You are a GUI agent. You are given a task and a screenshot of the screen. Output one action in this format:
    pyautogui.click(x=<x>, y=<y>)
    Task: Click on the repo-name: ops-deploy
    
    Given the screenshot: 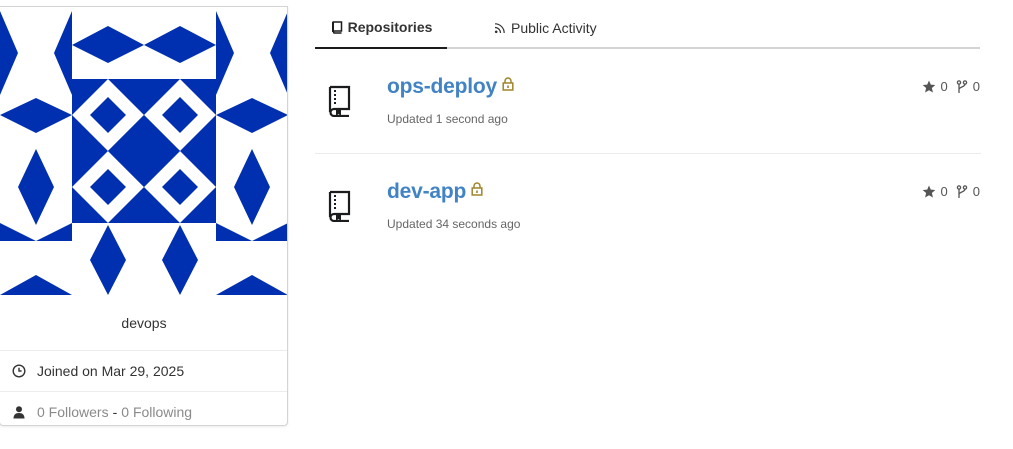 What is the action you would take?
    pyautogui.click(x=442, y=86)
    